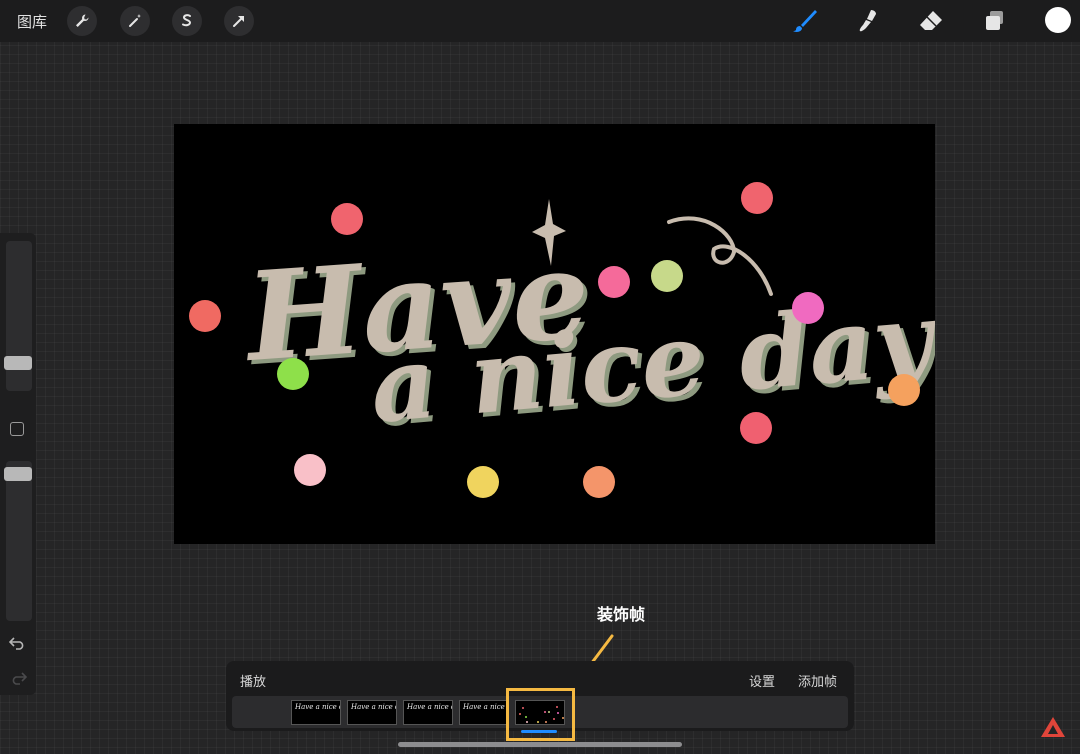 Image resolution: width=1080 pixels, height=754 pixels. I want to click on top-toolbar: 图库, so click(540, 21).